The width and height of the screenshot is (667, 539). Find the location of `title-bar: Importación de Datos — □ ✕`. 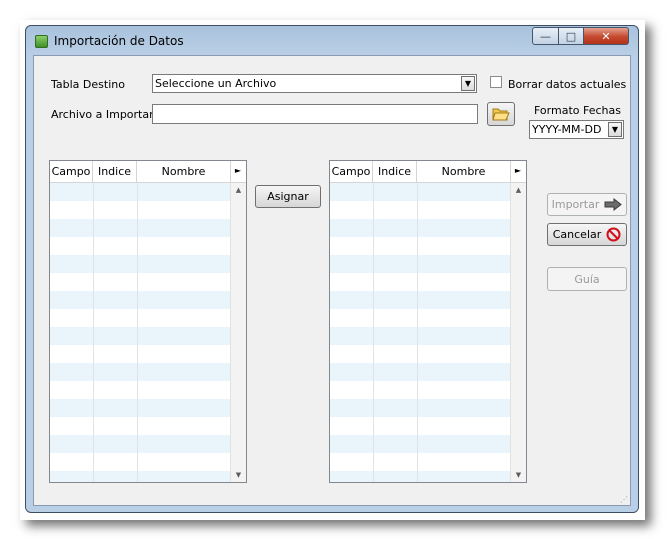

title-bar: Importación de Datos — □ ✕ is located at coordinates (332, 41).